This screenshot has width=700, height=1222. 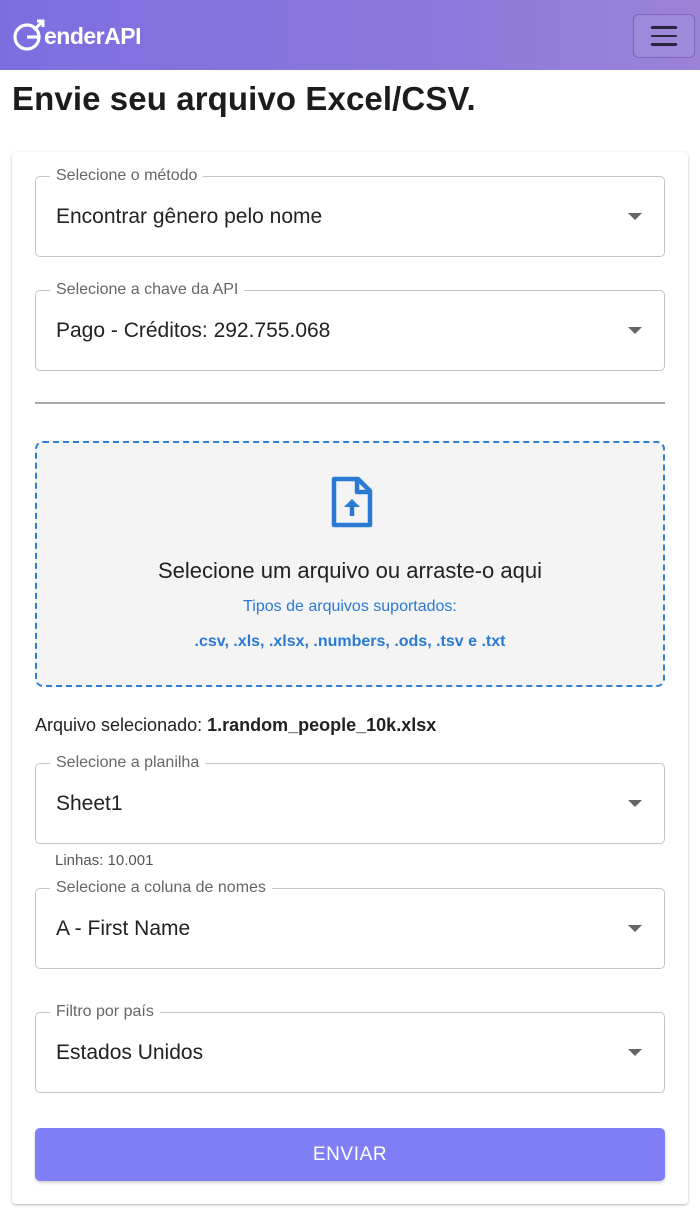 What do you see at coordinates (130, 1052) in the screenshot?
I see `country-filter-value: Estados Unidos` at bounding box center [130, 1052].